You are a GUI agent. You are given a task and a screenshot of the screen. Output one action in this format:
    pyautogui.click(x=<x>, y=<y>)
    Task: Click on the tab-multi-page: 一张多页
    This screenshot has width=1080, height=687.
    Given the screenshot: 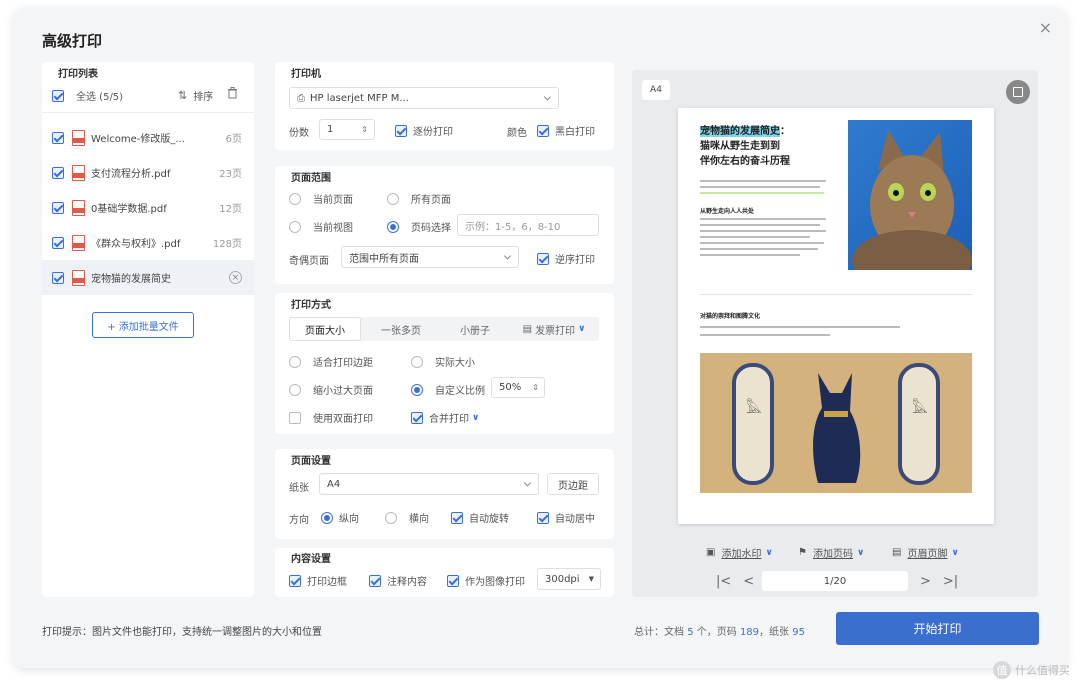 What is the action you would take?
    pyautogui.click(x=401, y=329)
    